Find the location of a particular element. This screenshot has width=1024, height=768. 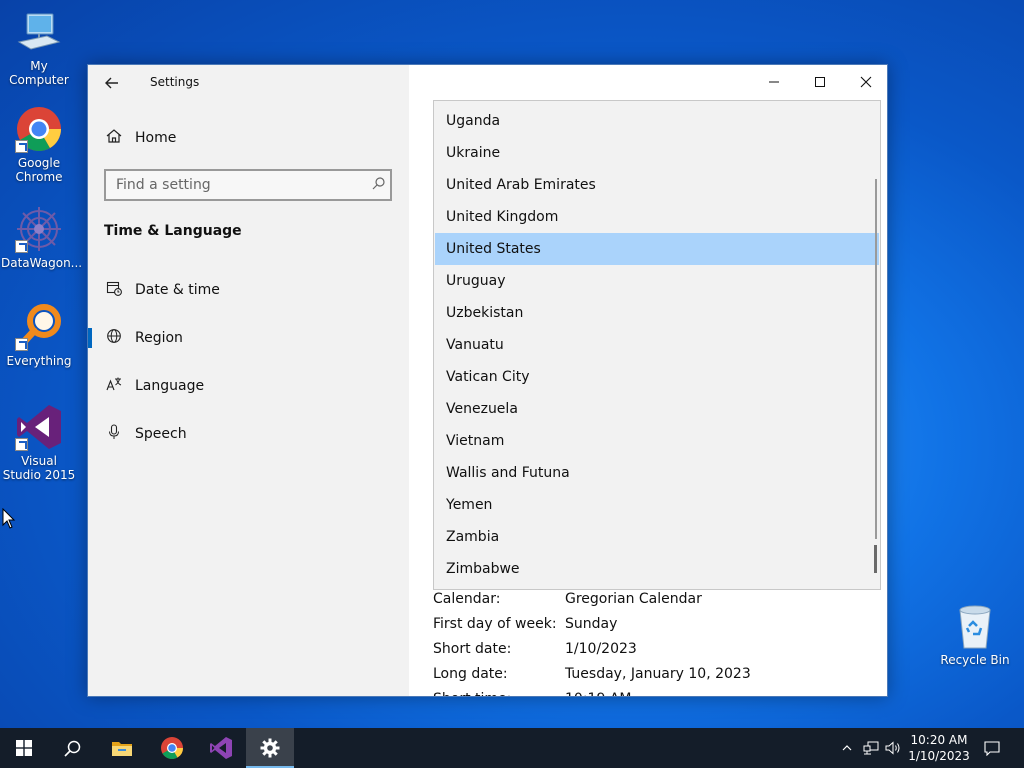

country-option: United Arab Emirates is located at coordinates (657, 185).